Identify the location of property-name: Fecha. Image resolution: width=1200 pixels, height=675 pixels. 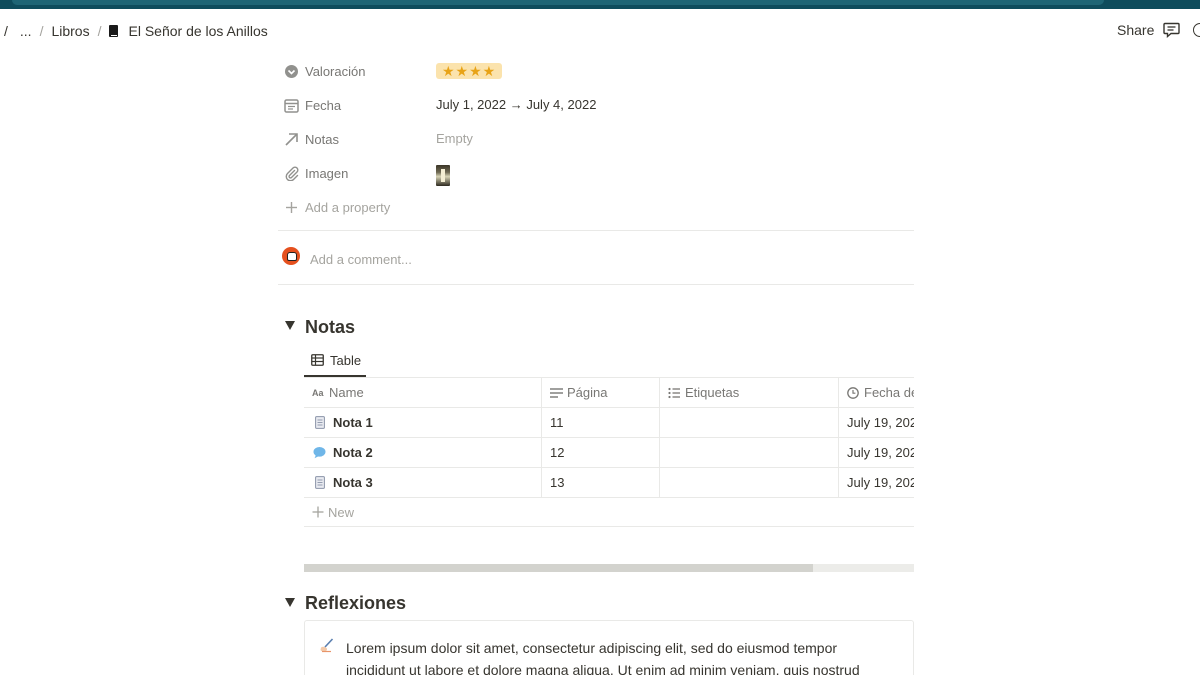
(323, 105).